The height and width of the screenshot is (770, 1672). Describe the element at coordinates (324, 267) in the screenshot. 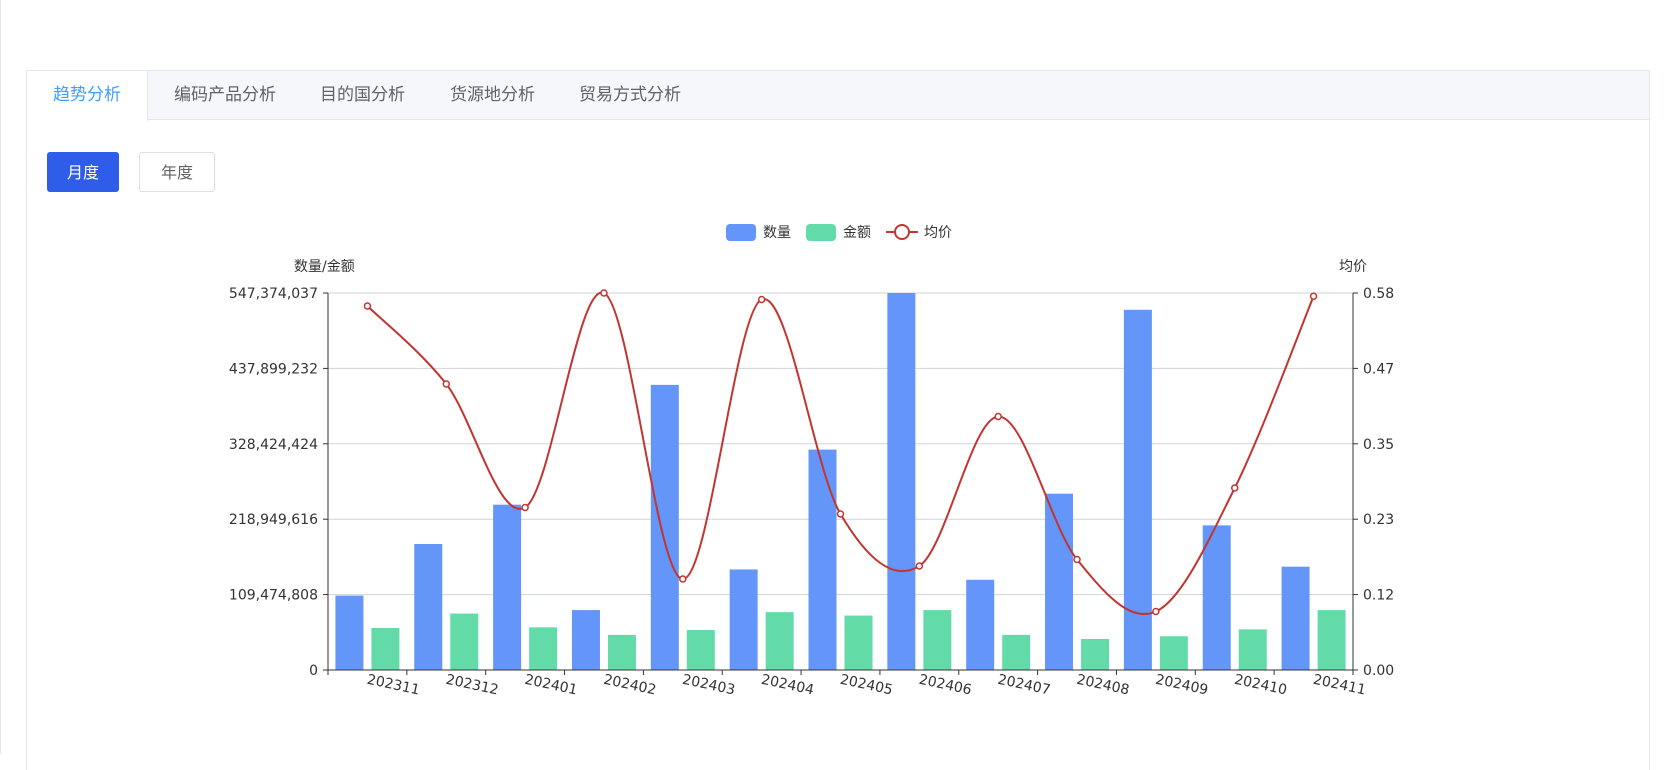

I see `y-left-axis-title: 数量/金额` at that location.